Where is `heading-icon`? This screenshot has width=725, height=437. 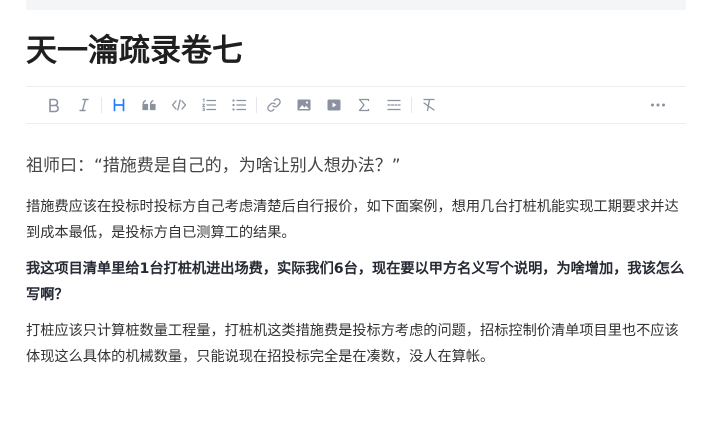
heading-icon is located at coordinates (119, 105).